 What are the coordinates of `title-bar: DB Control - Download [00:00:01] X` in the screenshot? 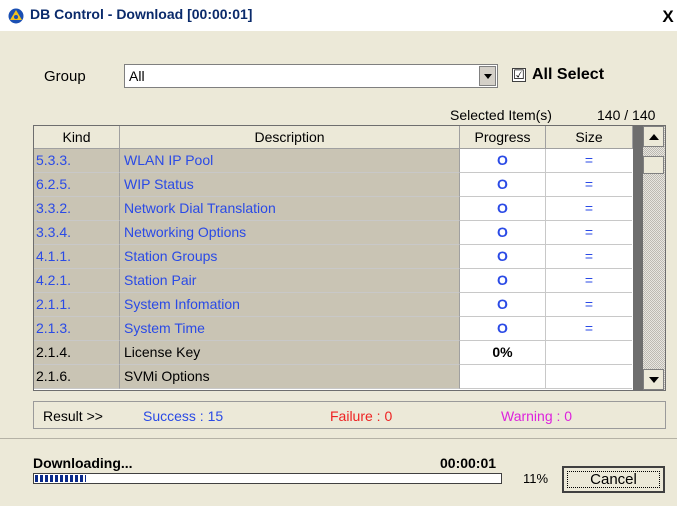 It's located at (338, 15).